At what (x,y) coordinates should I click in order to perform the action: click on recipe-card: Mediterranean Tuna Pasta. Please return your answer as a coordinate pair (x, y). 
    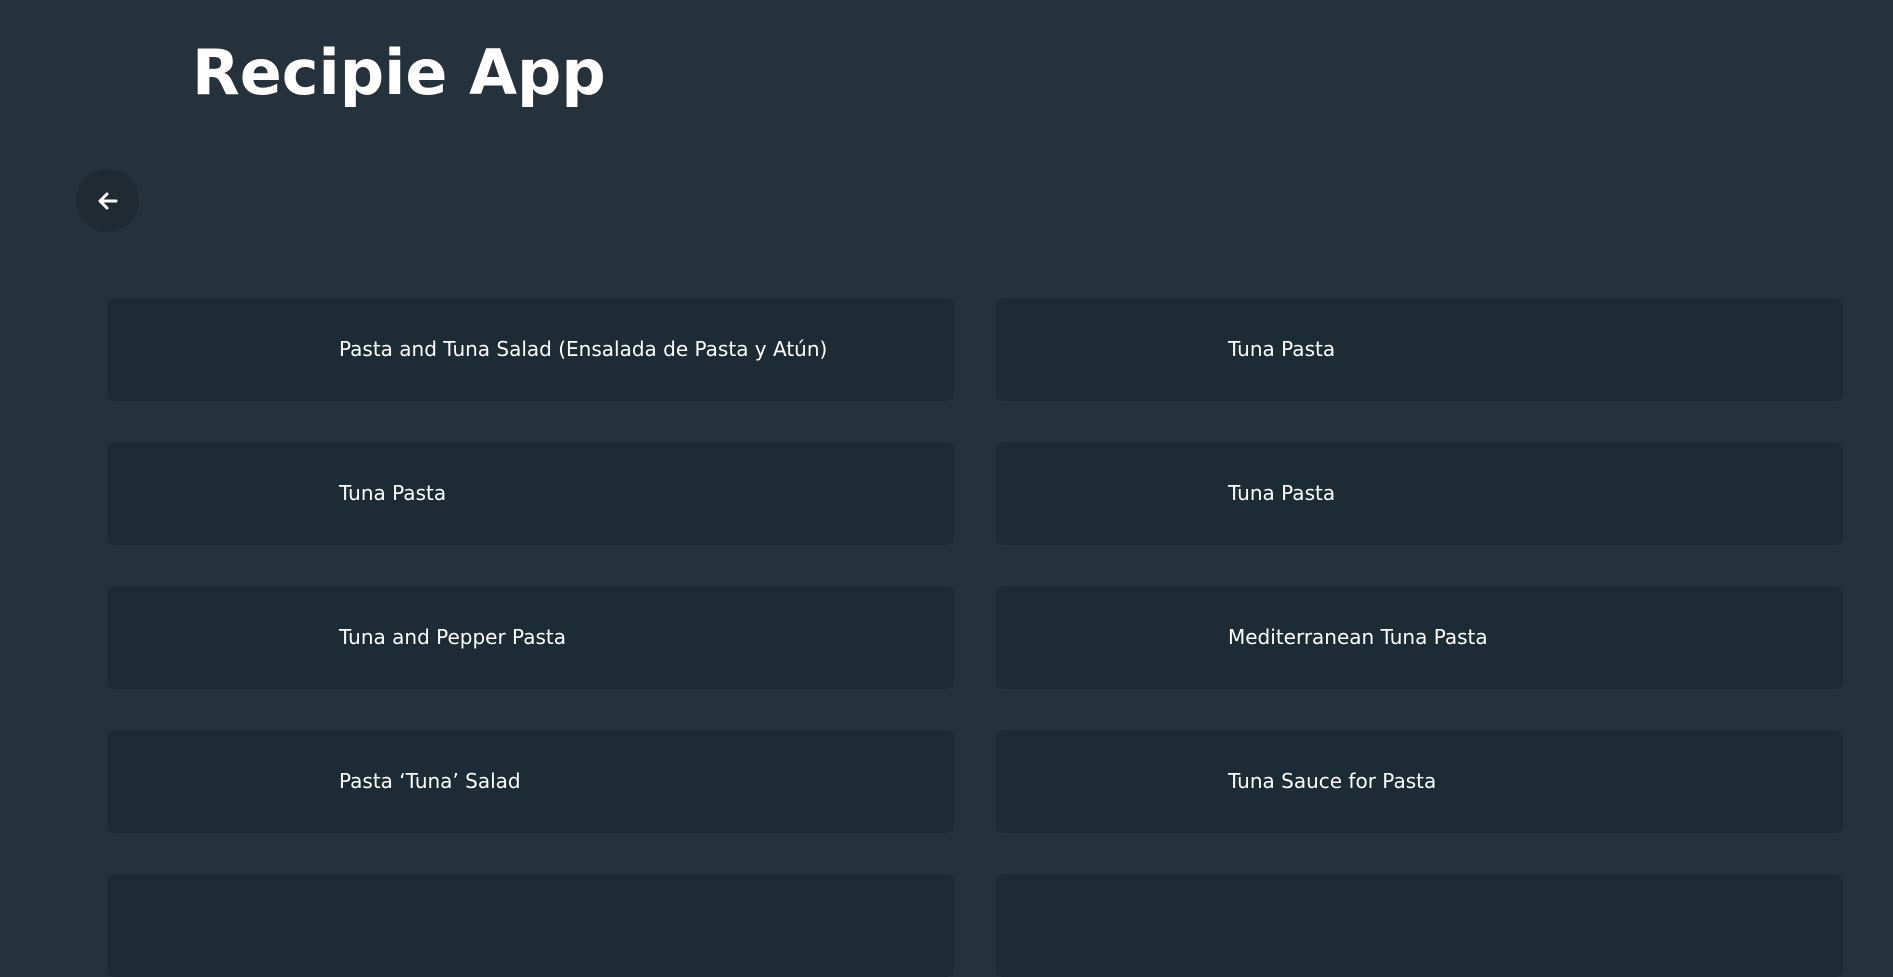
    Looking at the image, I should click on (1419, 637).